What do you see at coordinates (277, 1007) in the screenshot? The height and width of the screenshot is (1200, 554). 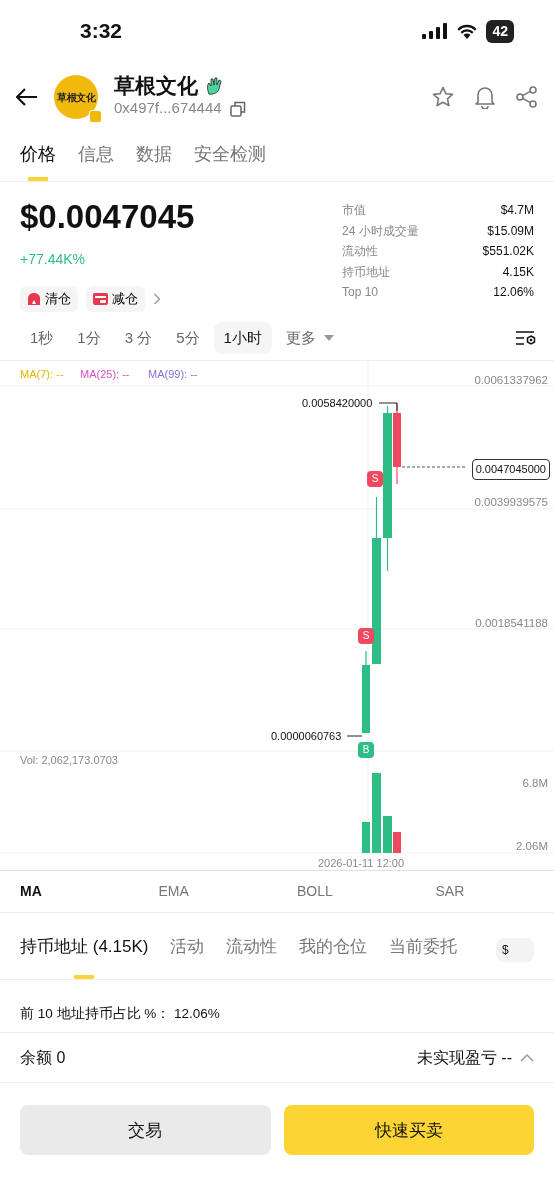 I see `top10-holding-ratio: 前 10 地址持币占比 %： 12.06%` at bounding box center [277, 1007].